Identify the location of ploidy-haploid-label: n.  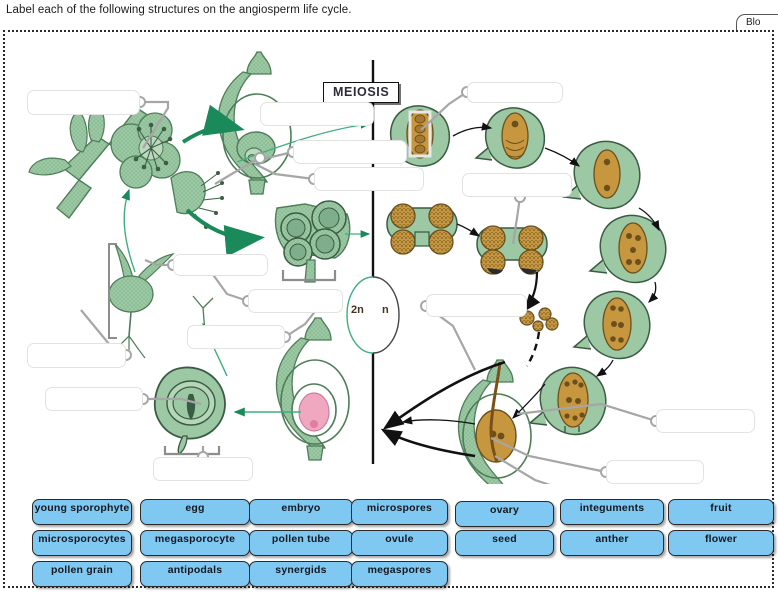
(385, 310).